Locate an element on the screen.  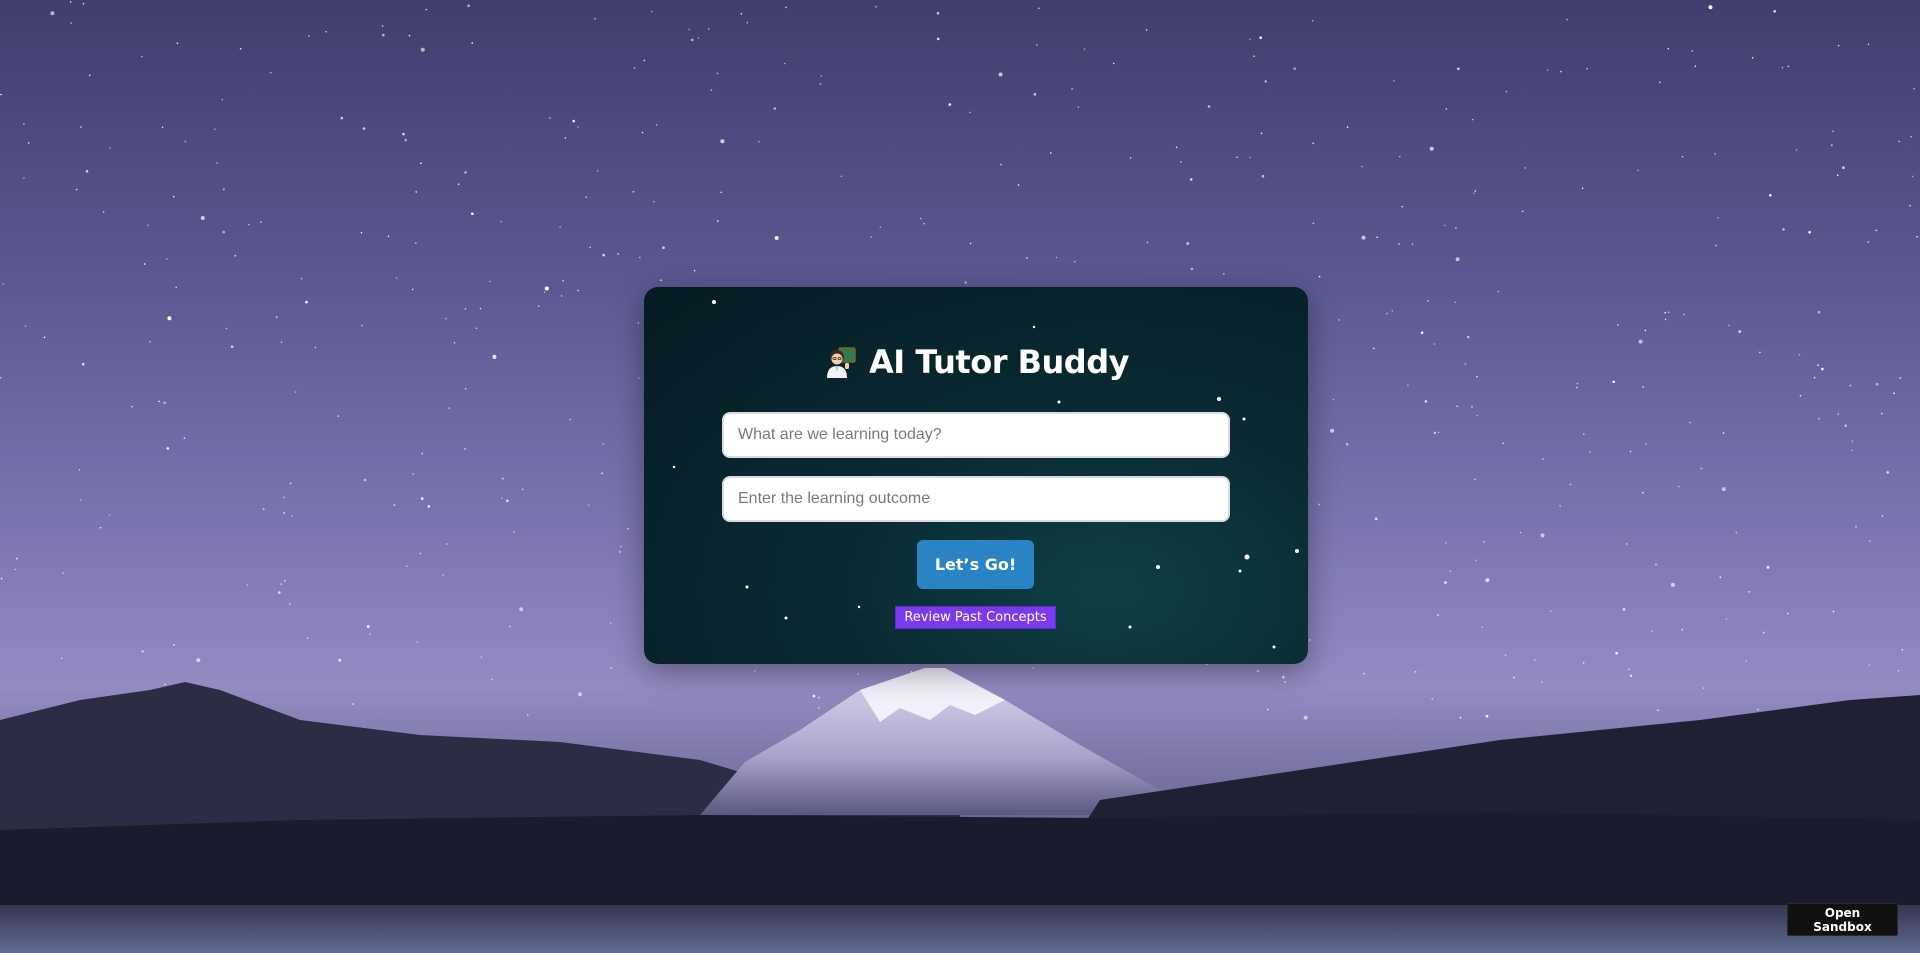
title-row: AI Tutor Buddy is located at coordinates (976, 362).